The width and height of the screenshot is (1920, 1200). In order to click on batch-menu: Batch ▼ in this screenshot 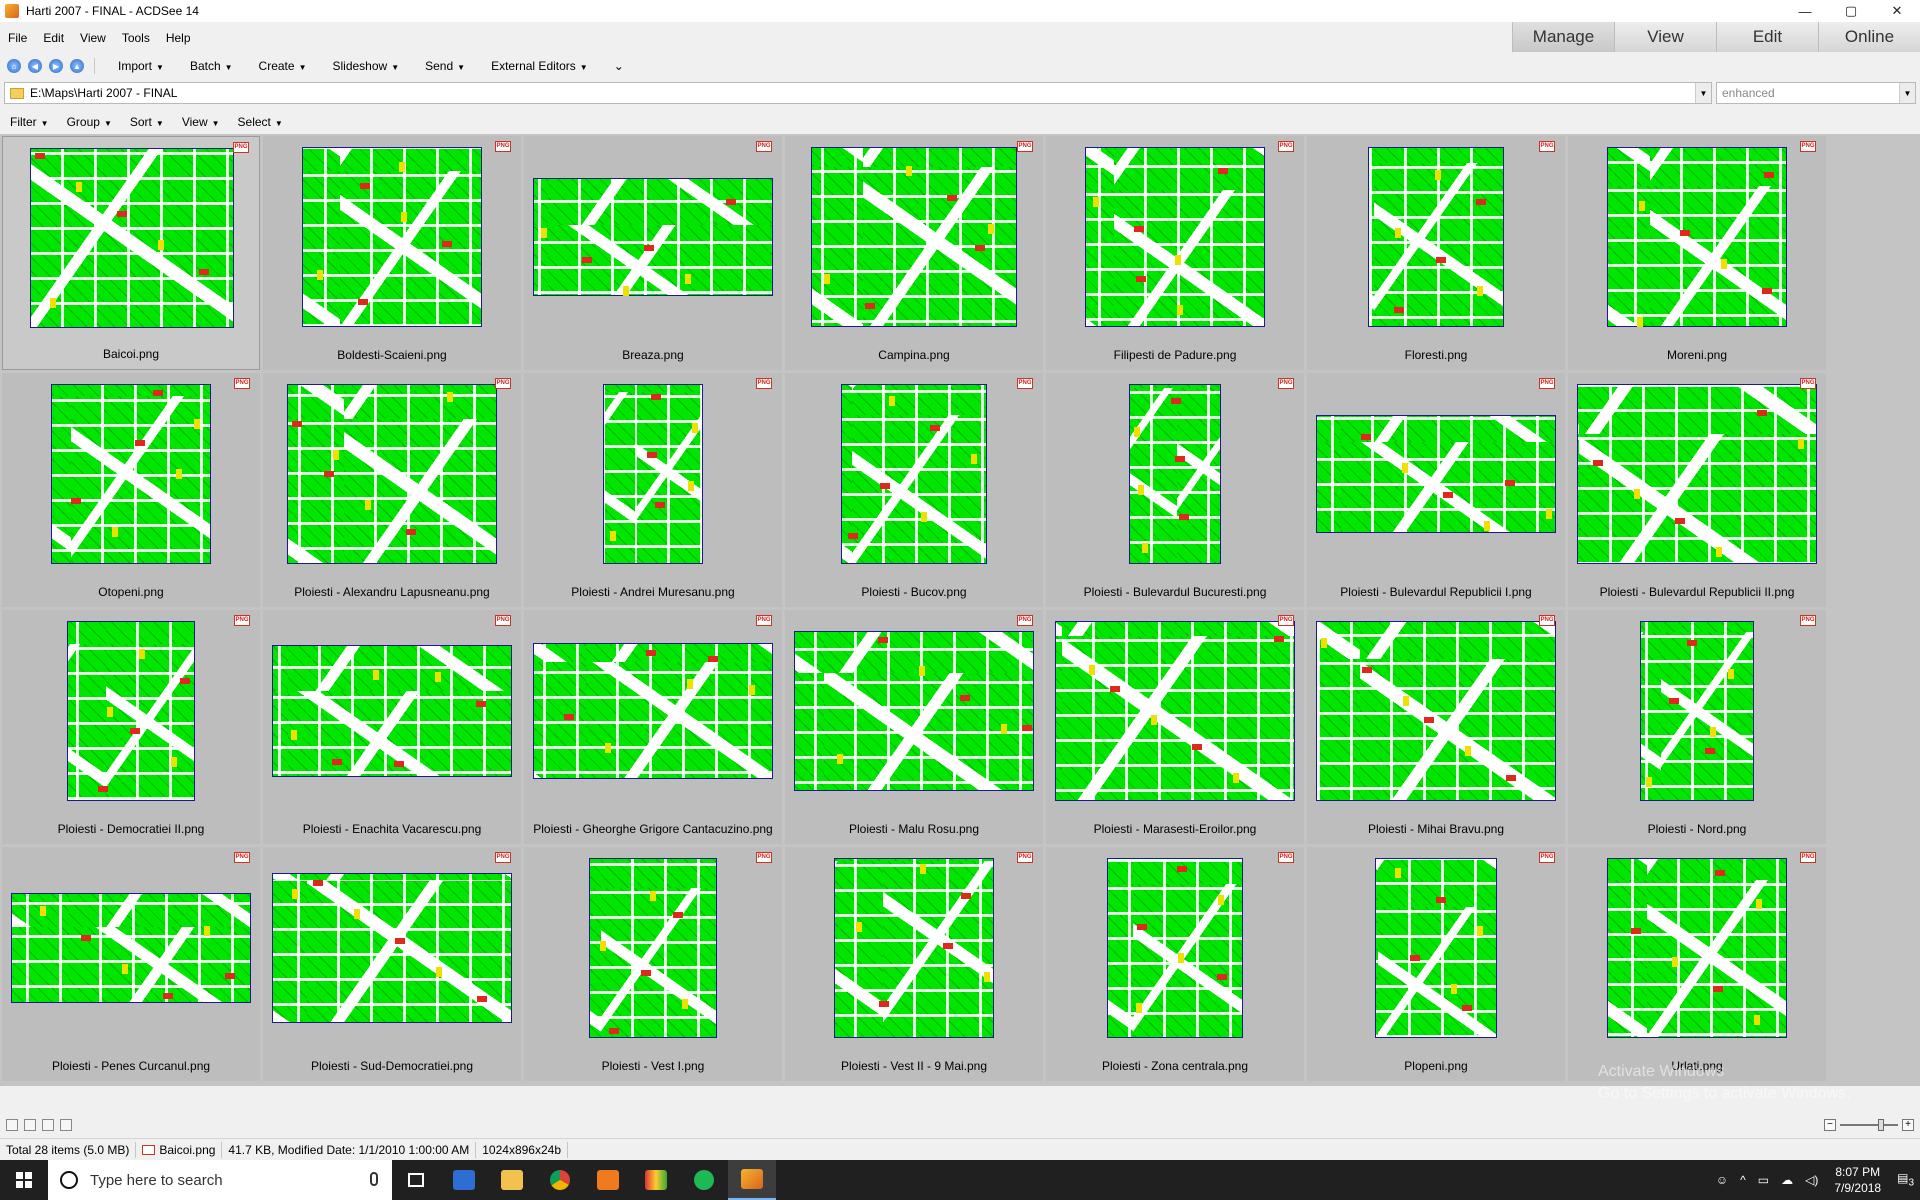, I will do `click(211, 66)`.